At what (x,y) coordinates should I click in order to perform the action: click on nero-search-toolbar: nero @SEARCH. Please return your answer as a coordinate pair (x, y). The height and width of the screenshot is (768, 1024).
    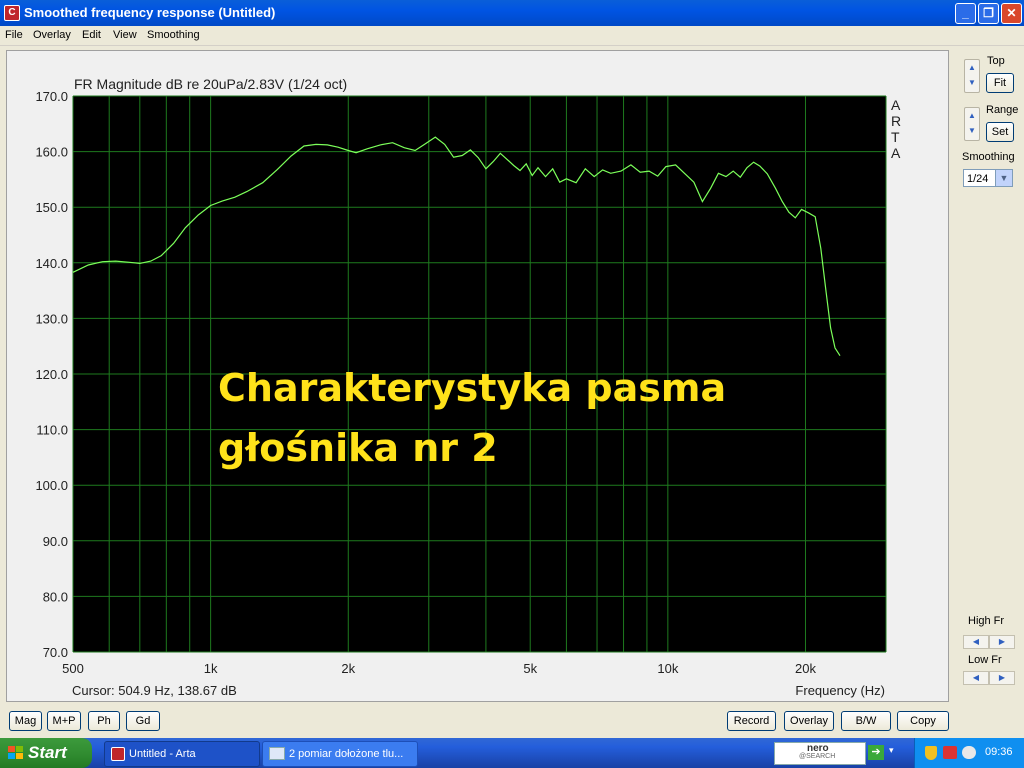
    Looking at the image, I should click on (820, 753).